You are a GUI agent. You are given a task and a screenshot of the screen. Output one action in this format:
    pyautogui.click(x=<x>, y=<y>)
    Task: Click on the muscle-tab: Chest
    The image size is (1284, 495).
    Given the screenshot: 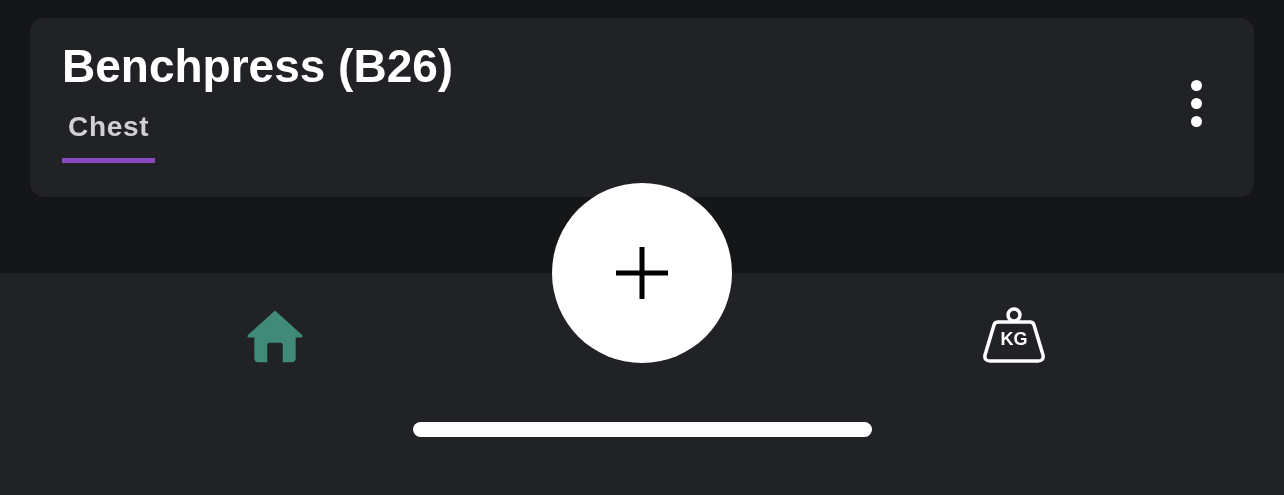 What is the action you would take?
    pyautogui.click(x=109, y=134)
    